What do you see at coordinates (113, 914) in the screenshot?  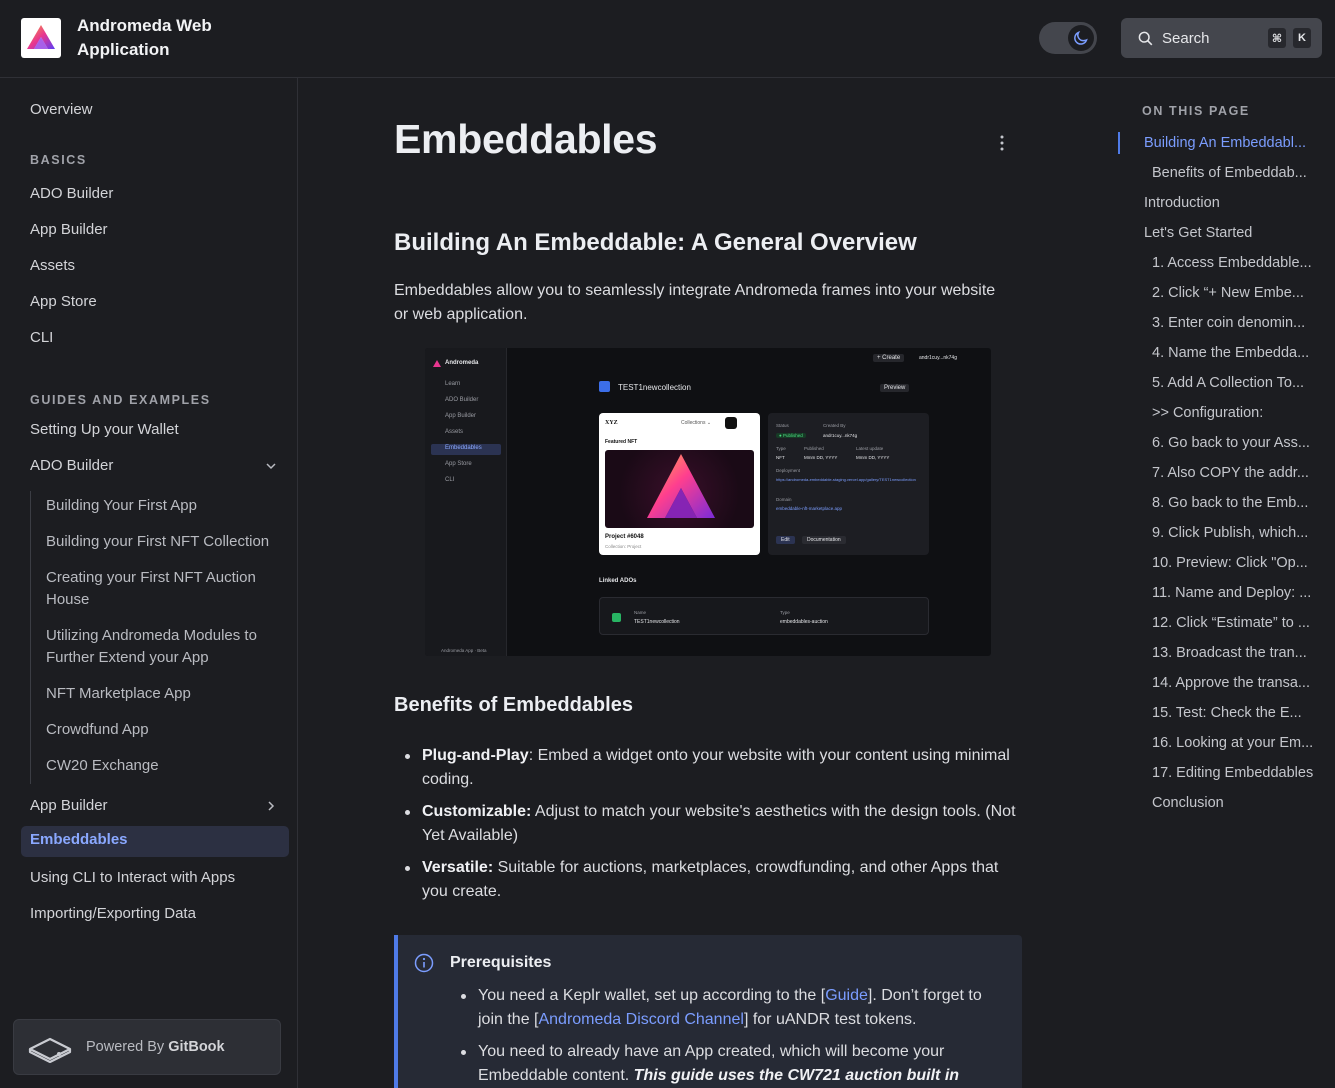 I see `sidebar-item-import-export: Importing/Exporting Data` at bounding box center [113, 914].